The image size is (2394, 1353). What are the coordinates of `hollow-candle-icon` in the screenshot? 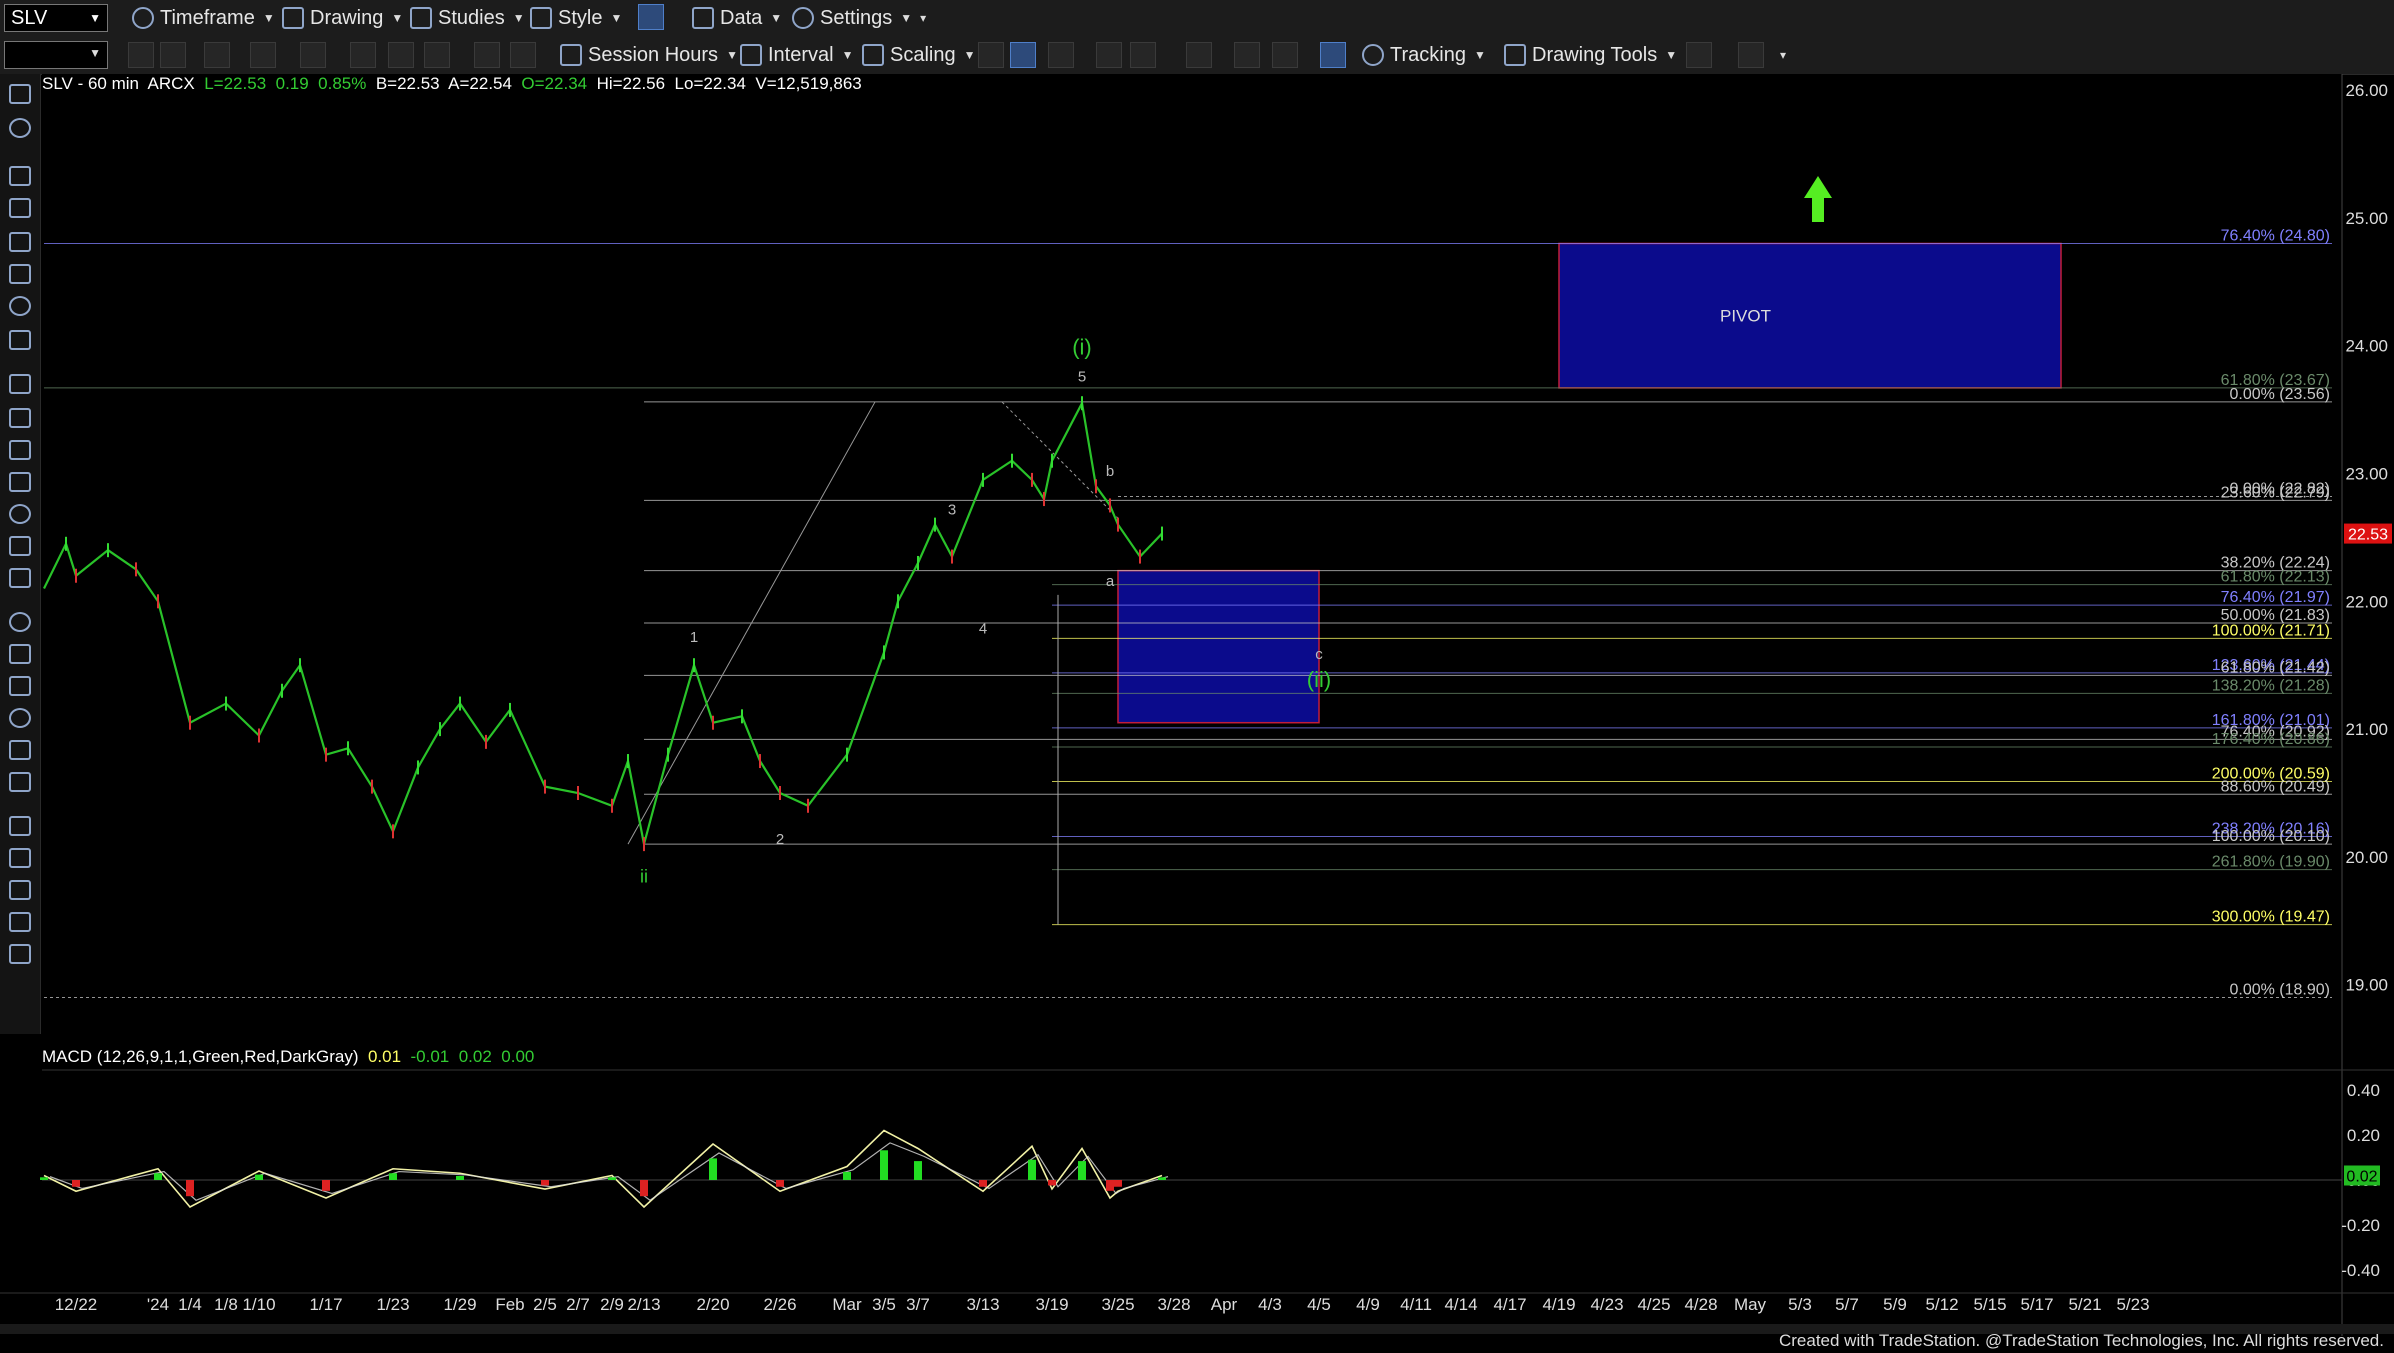 It's located at (1061, 55).